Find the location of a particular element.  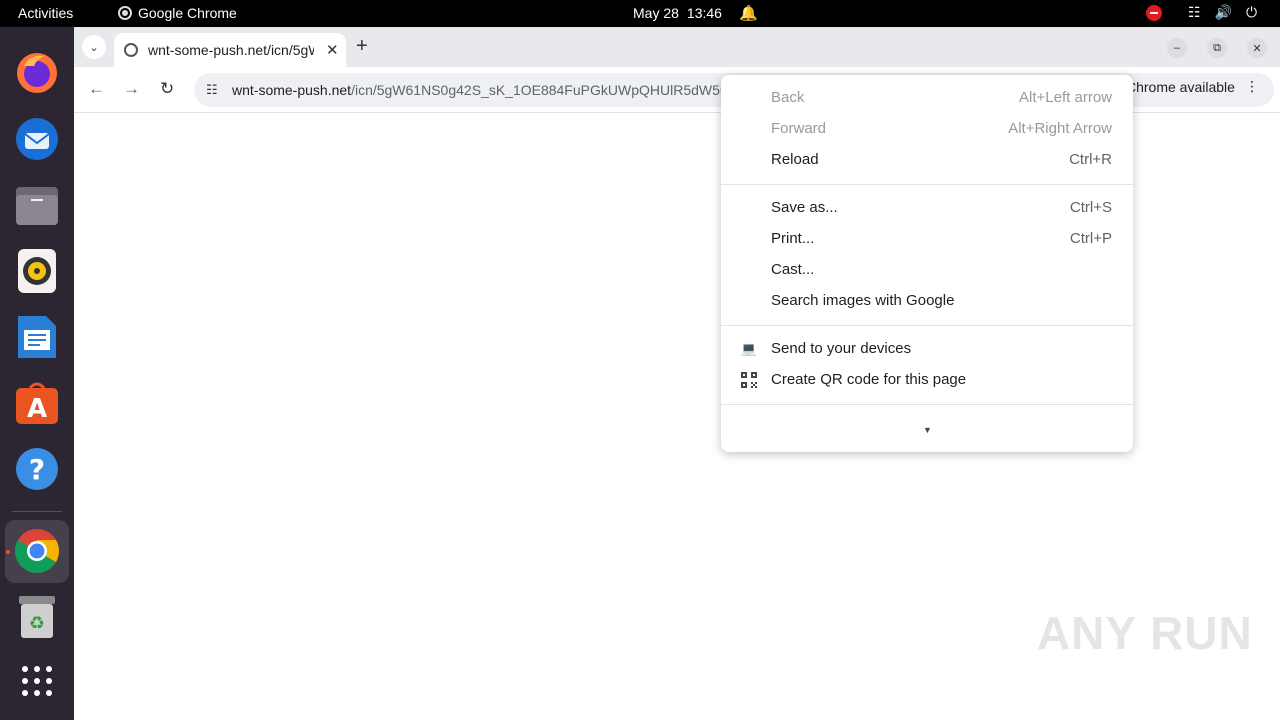

svg-text: A is located at coordinates (37, 409).